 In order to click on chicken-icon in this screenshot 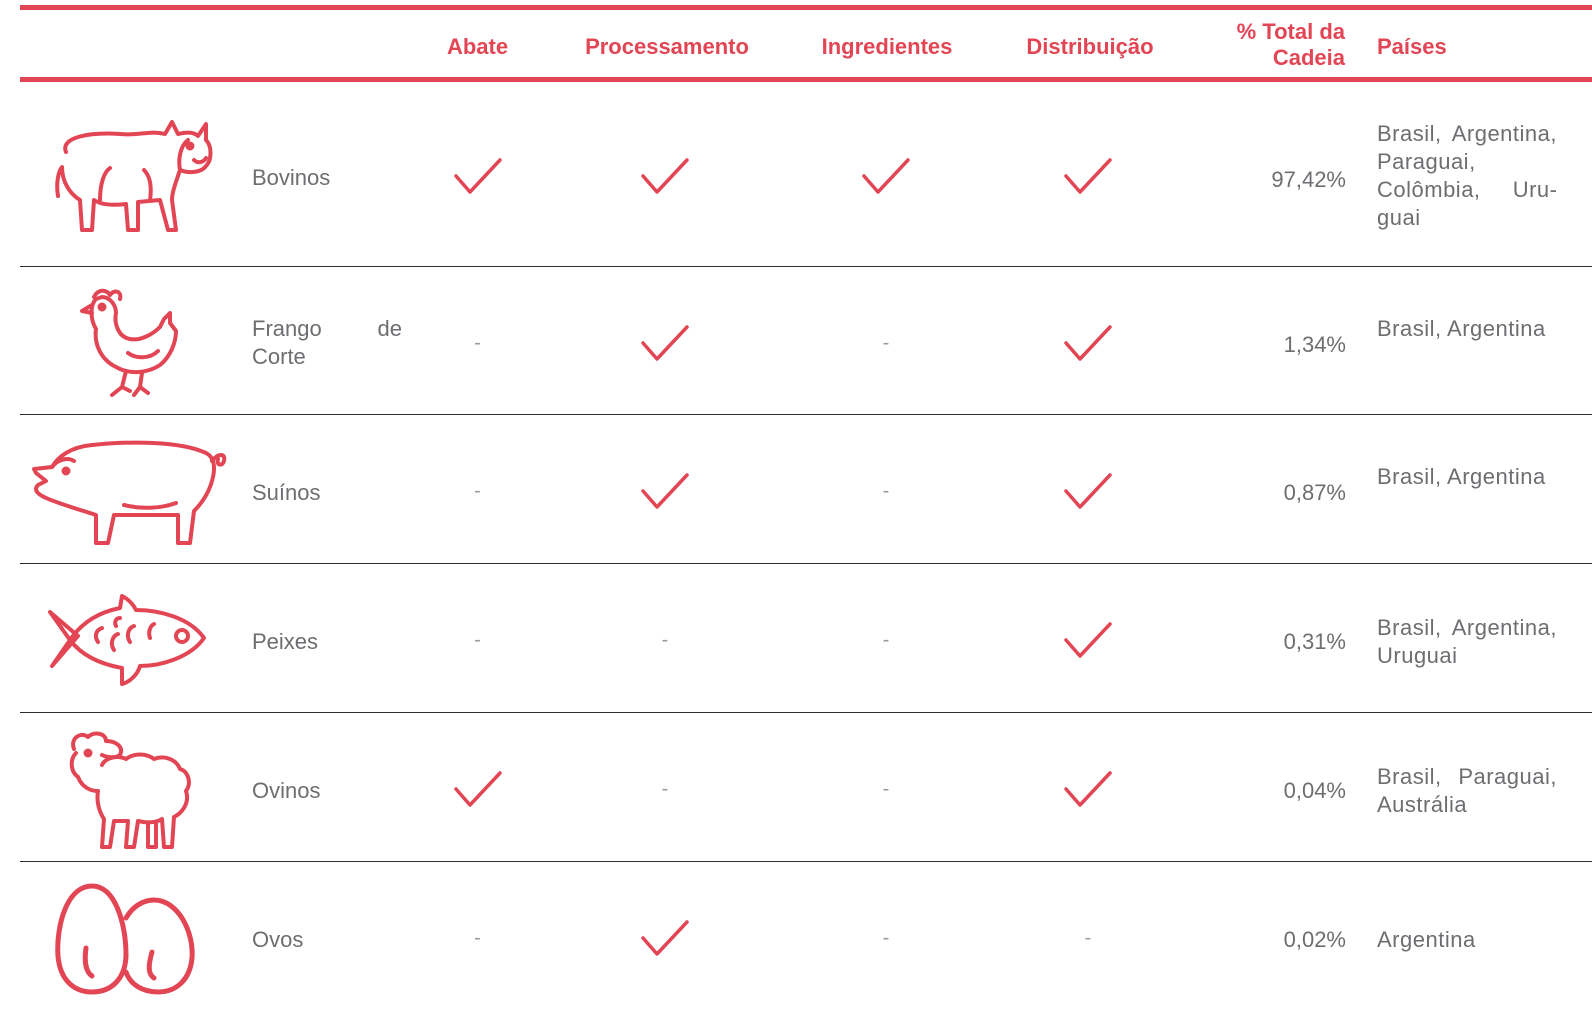, I will do `click(130, 343)`.